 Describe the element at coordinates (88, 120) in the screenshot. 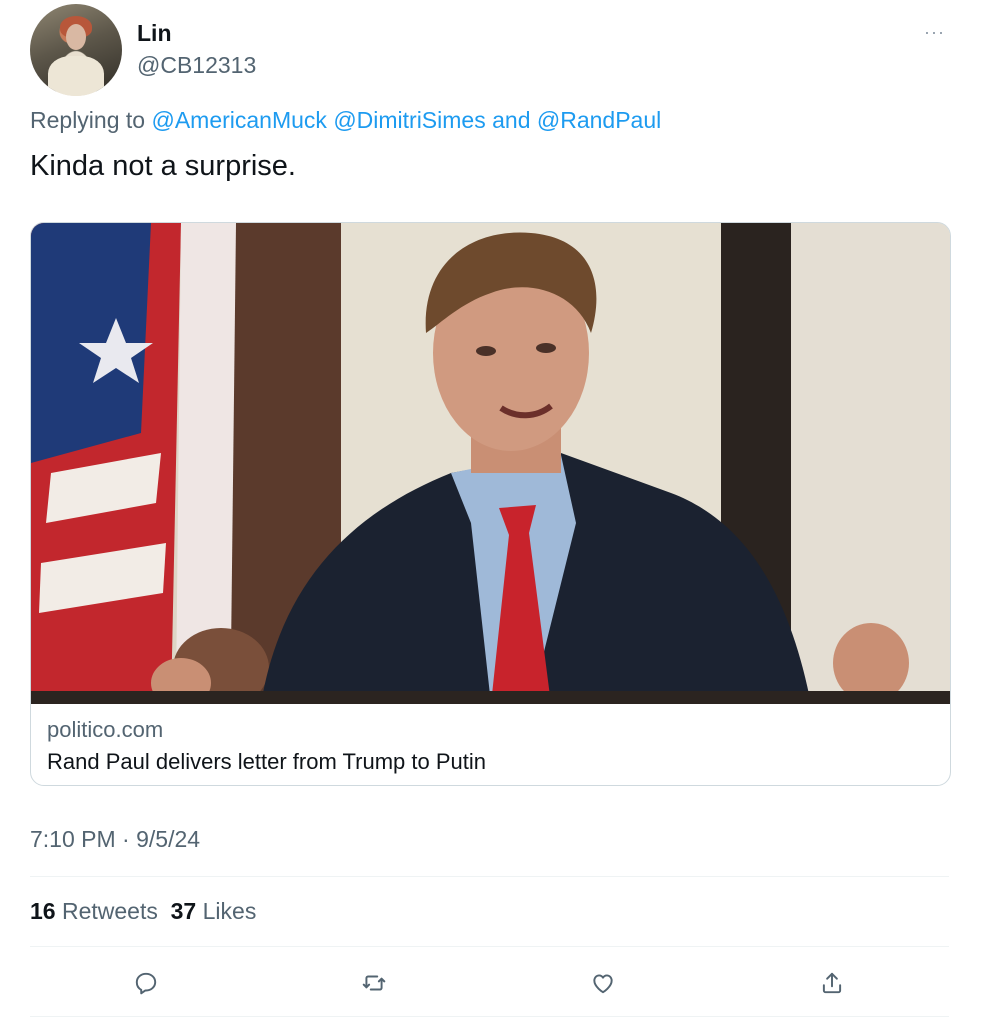

I see `reply-prefix: Replying to` at that location.